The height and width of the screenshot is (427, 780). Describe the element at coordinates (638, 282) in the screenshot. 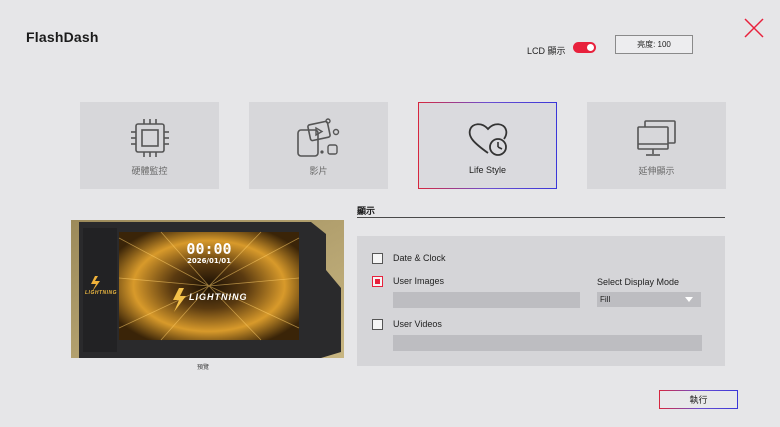

I see `display-mode-label: Select Display Mode` at that location.